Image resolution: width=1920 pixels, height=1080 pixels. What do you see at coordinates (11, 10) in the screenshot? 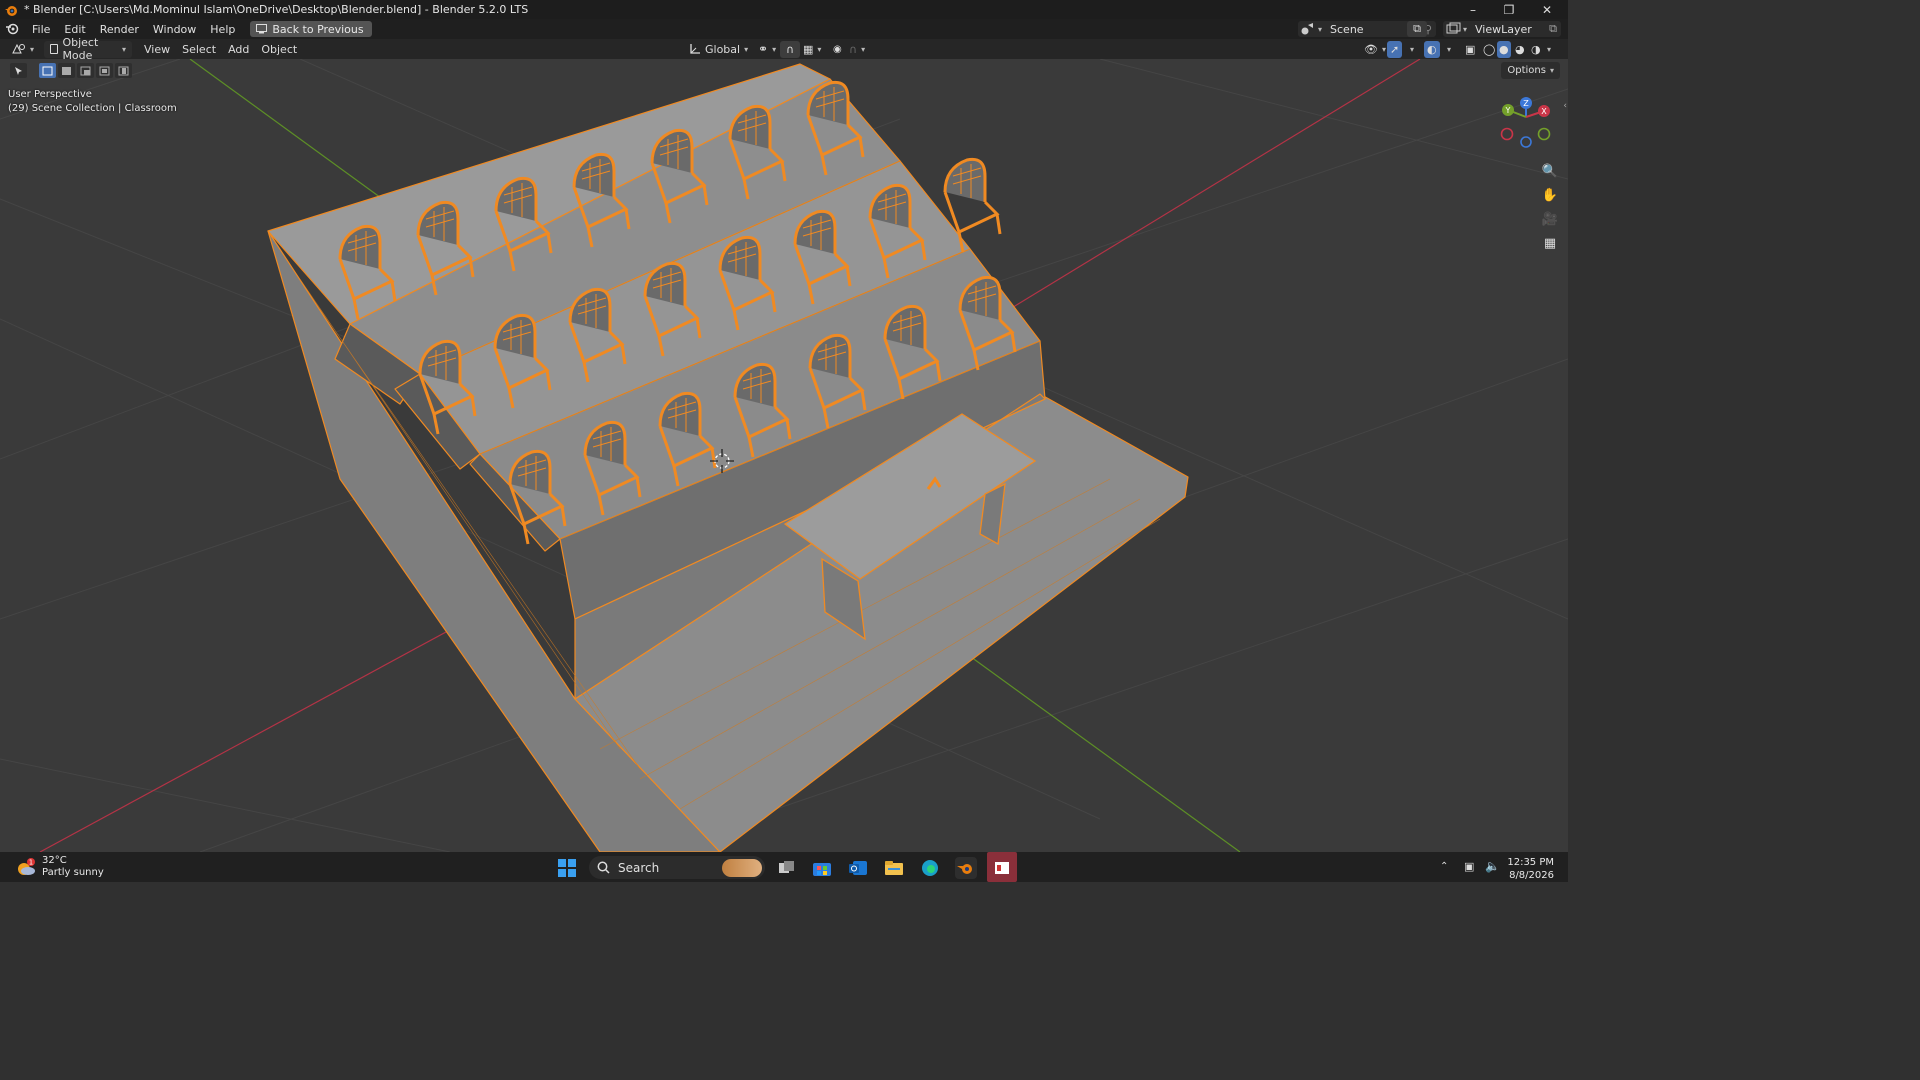
I see `blender-logo-icon` at bounding box center [11, 10].